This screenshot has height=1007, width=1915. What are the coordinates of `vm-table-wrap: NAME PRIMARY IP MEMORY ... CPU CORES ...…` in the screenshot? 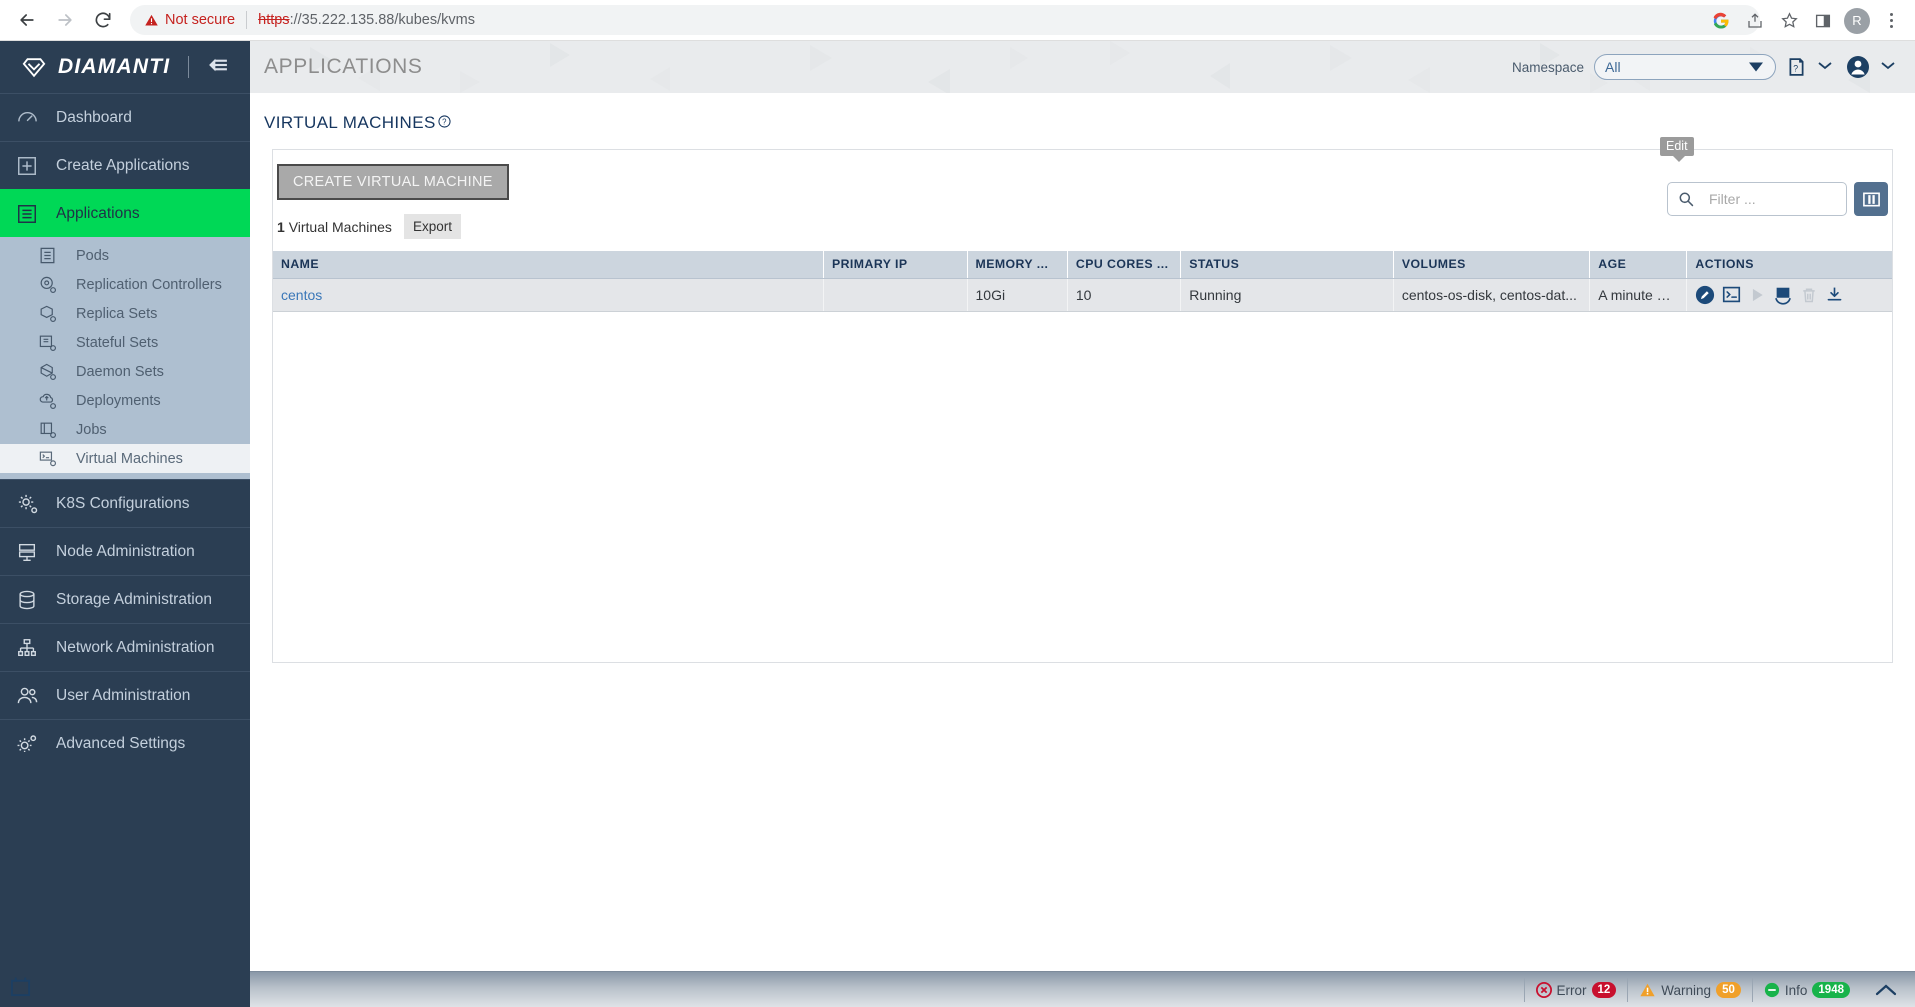 It's located at (1082, 281).